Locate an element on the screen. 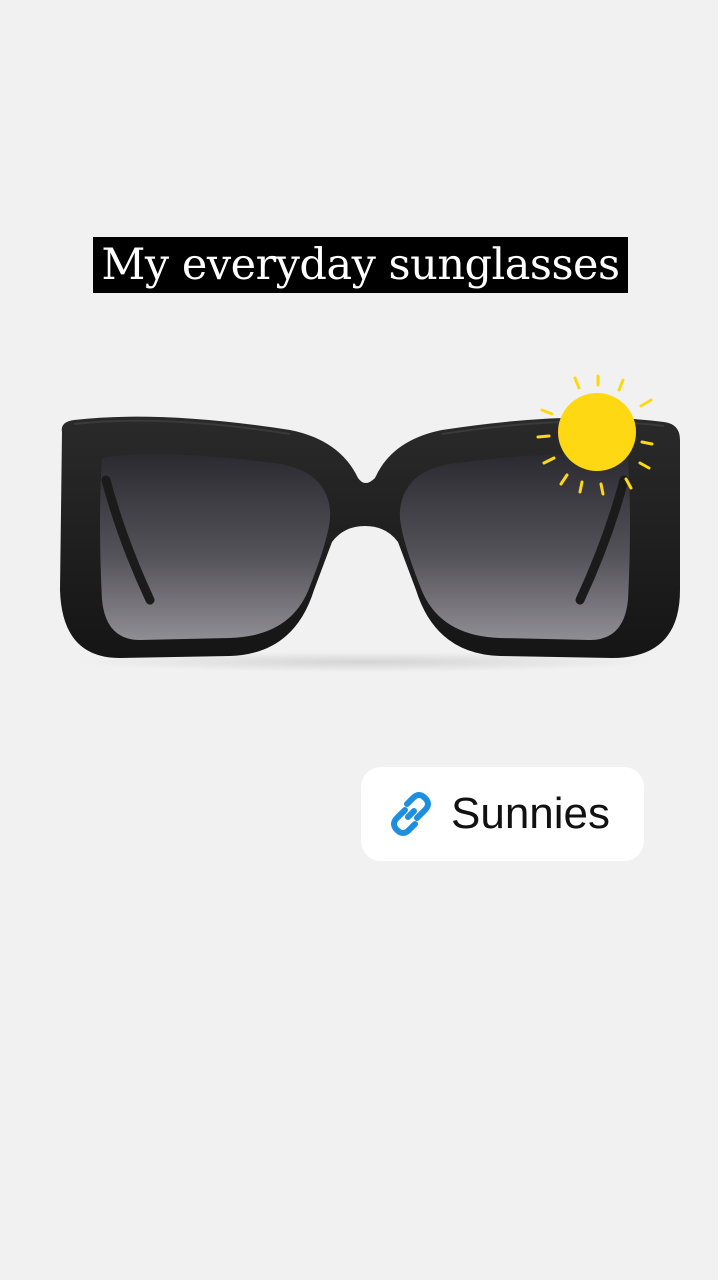 This screenshot has width=718, height=1280. story-caption: My everyday sunglasses is located at coordinates (360, 265).